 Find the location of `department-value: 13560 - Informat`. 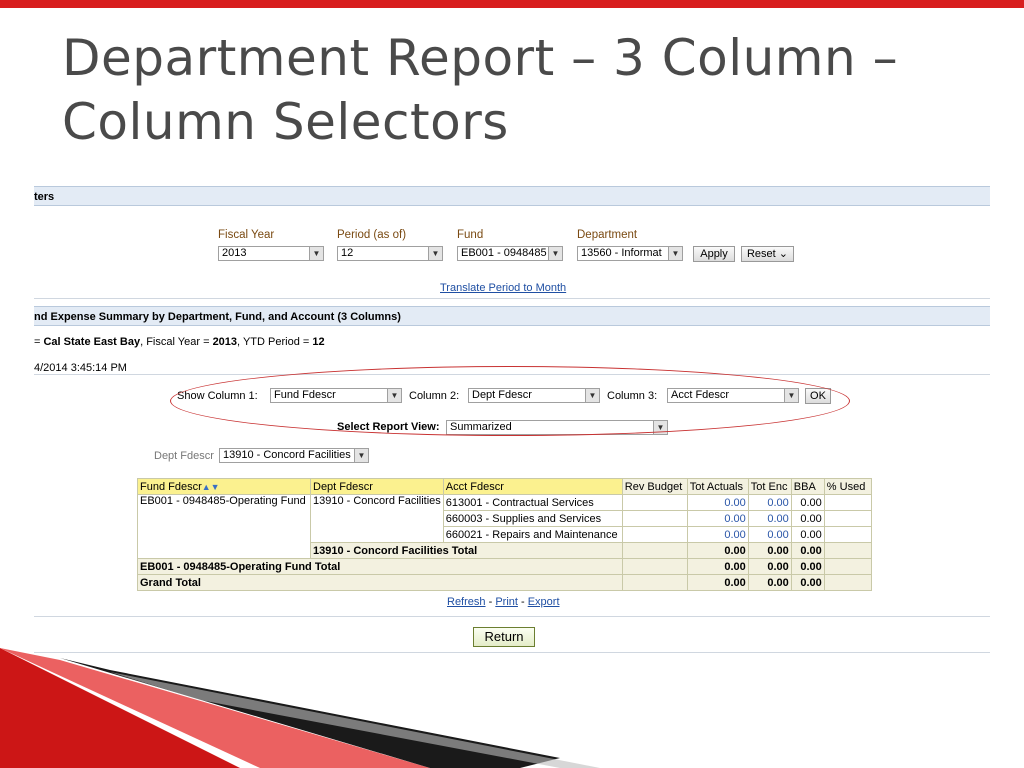

department-value: 13560 - Informat is located at coordinates (621, 253).